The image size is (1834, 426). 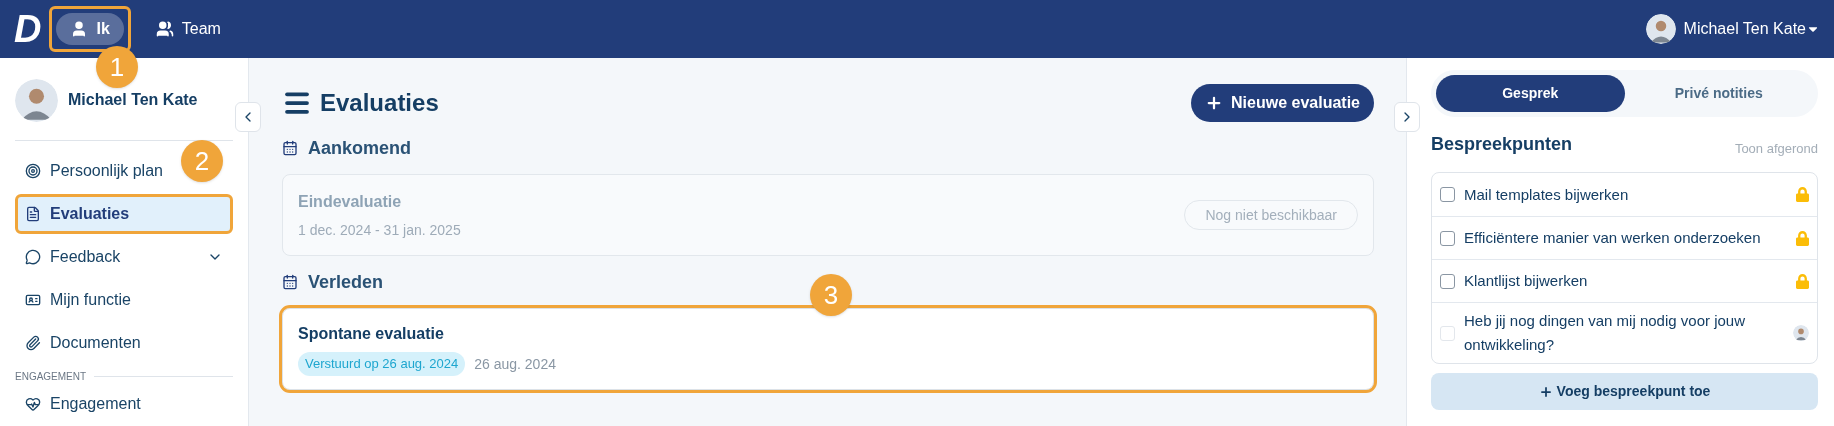 What do you see at coordinates (248, 117) in the screenshot?
I see `collapse-button` at bounding box center [248, 117].